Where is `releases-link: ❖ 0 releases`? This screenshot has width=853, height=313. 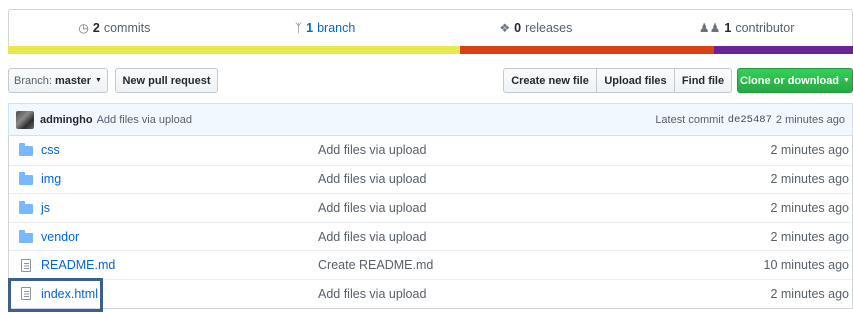 releases-link: ❖ 0 releases is located at coordinates (536, 28).